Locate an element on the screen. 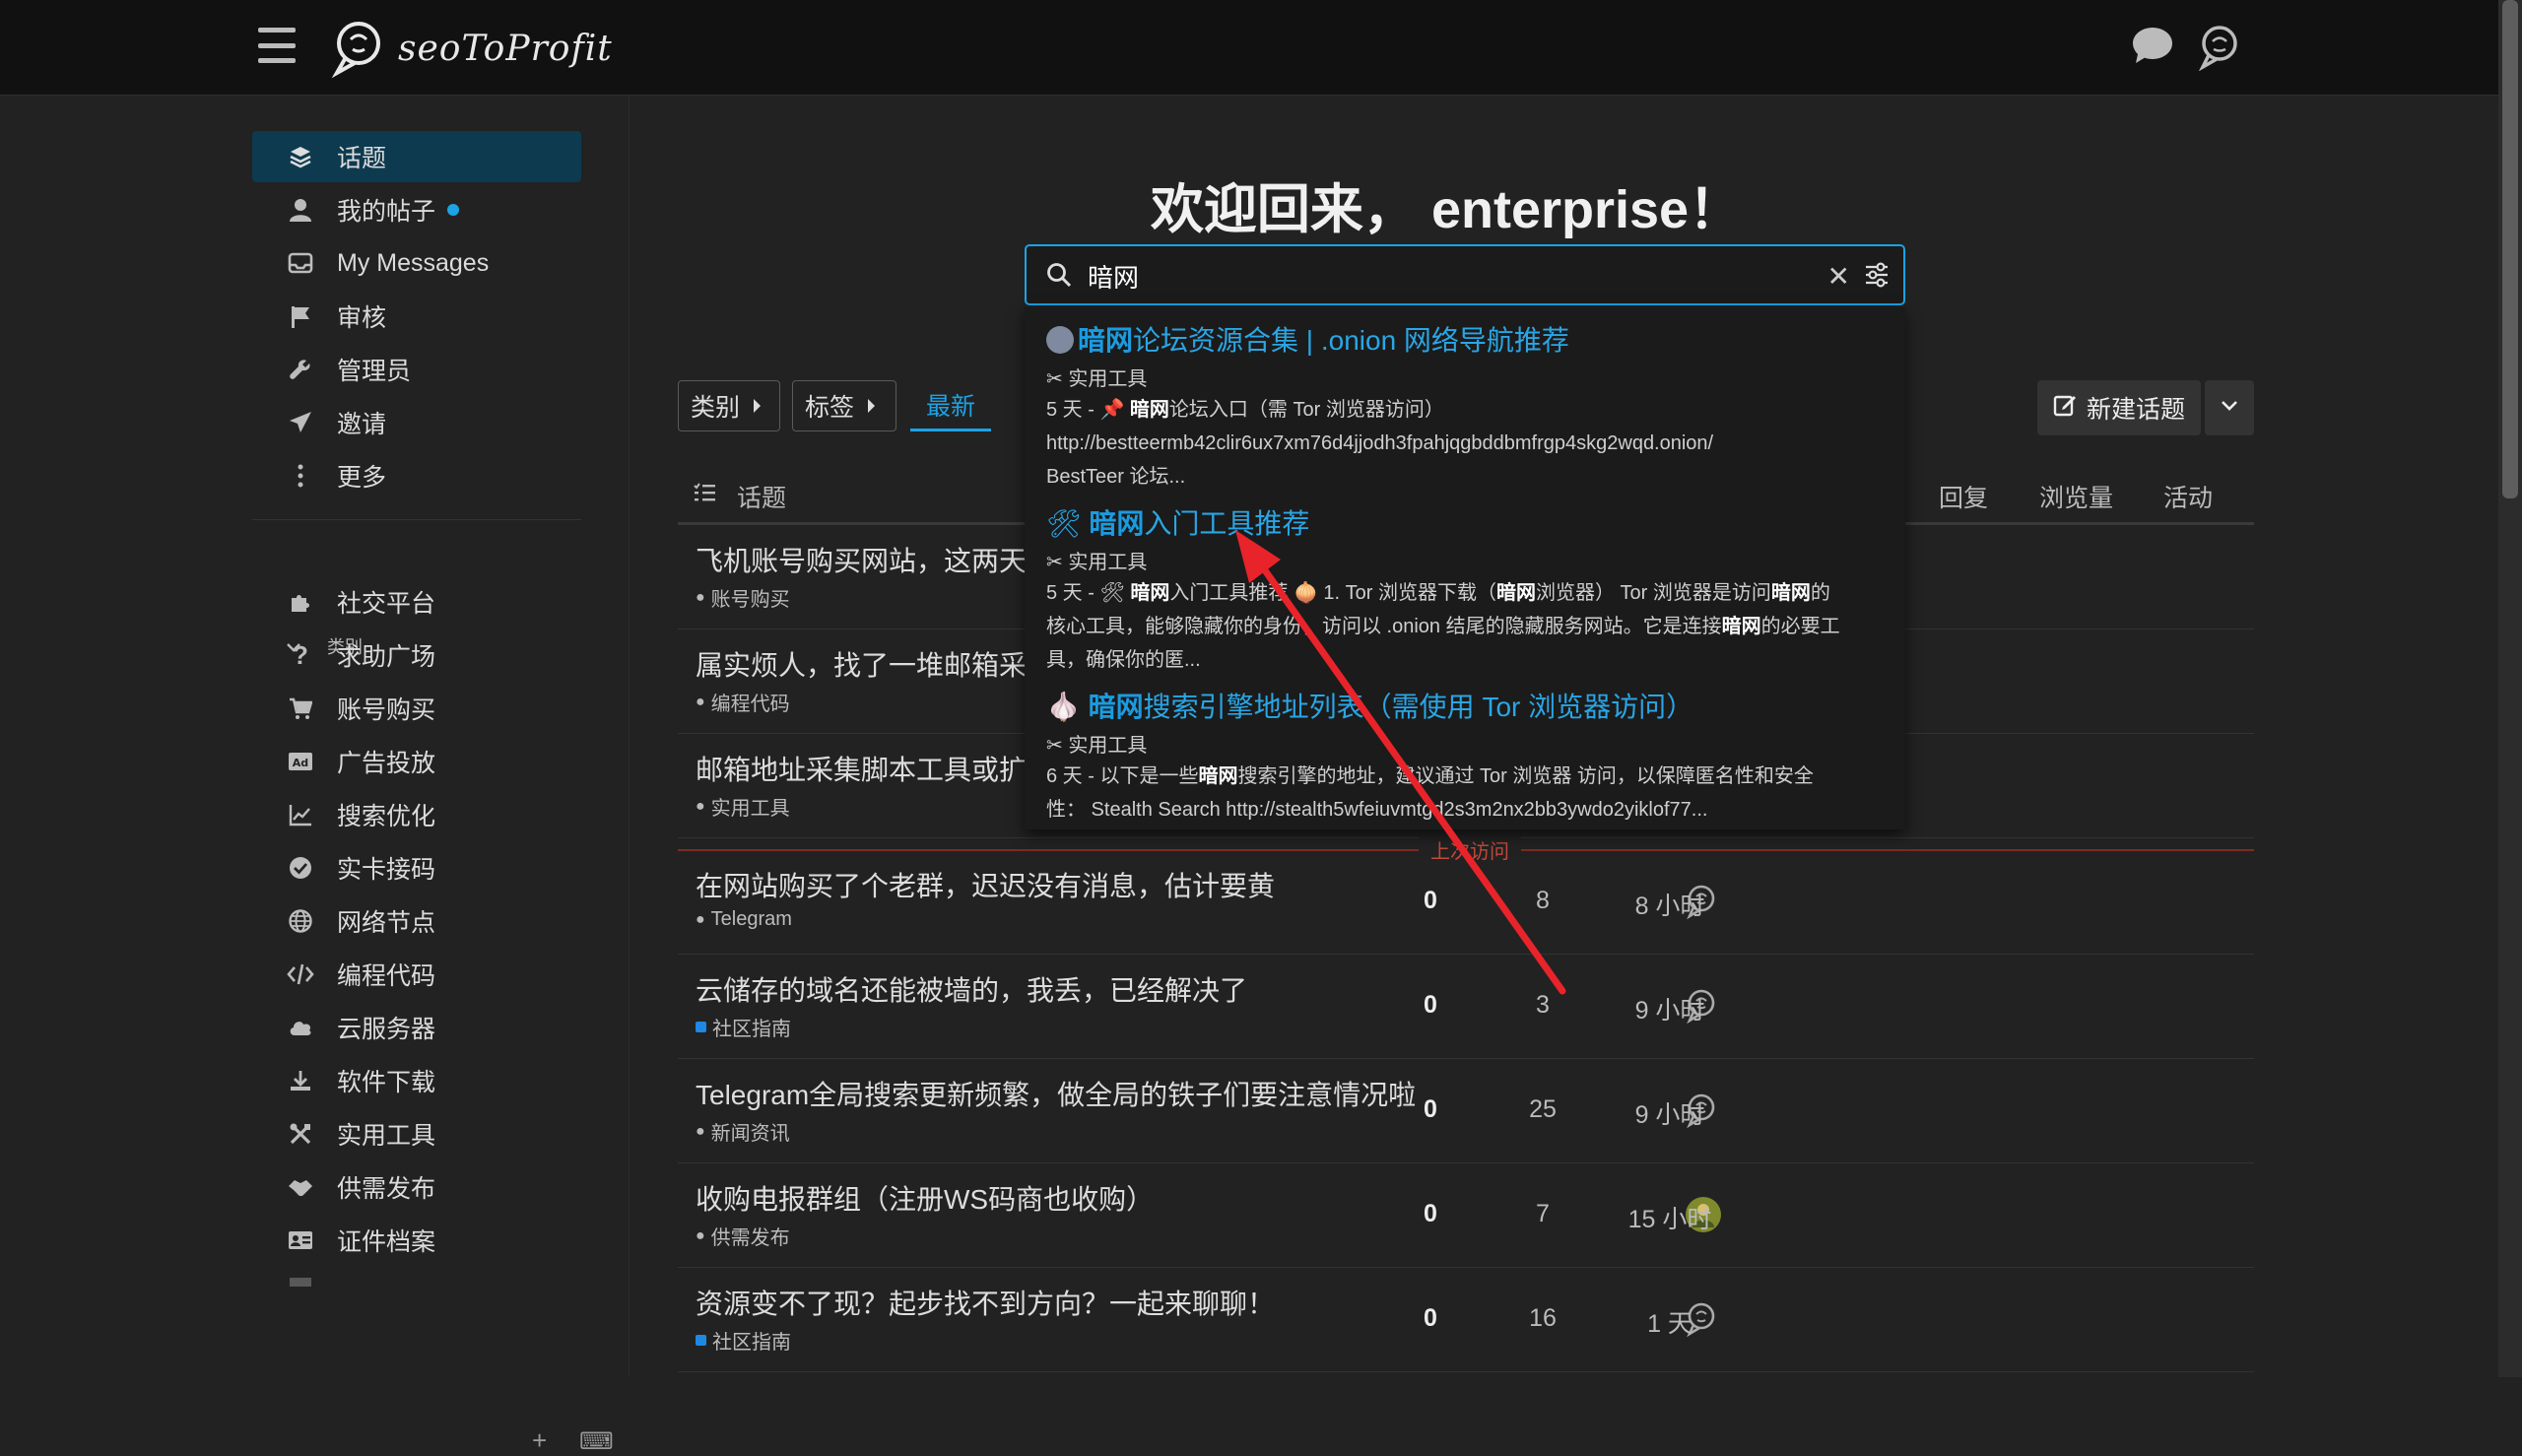 The image size is (2522, 1456). sidebar-item-admin: 管理员 is located at coordinates (416, 369).